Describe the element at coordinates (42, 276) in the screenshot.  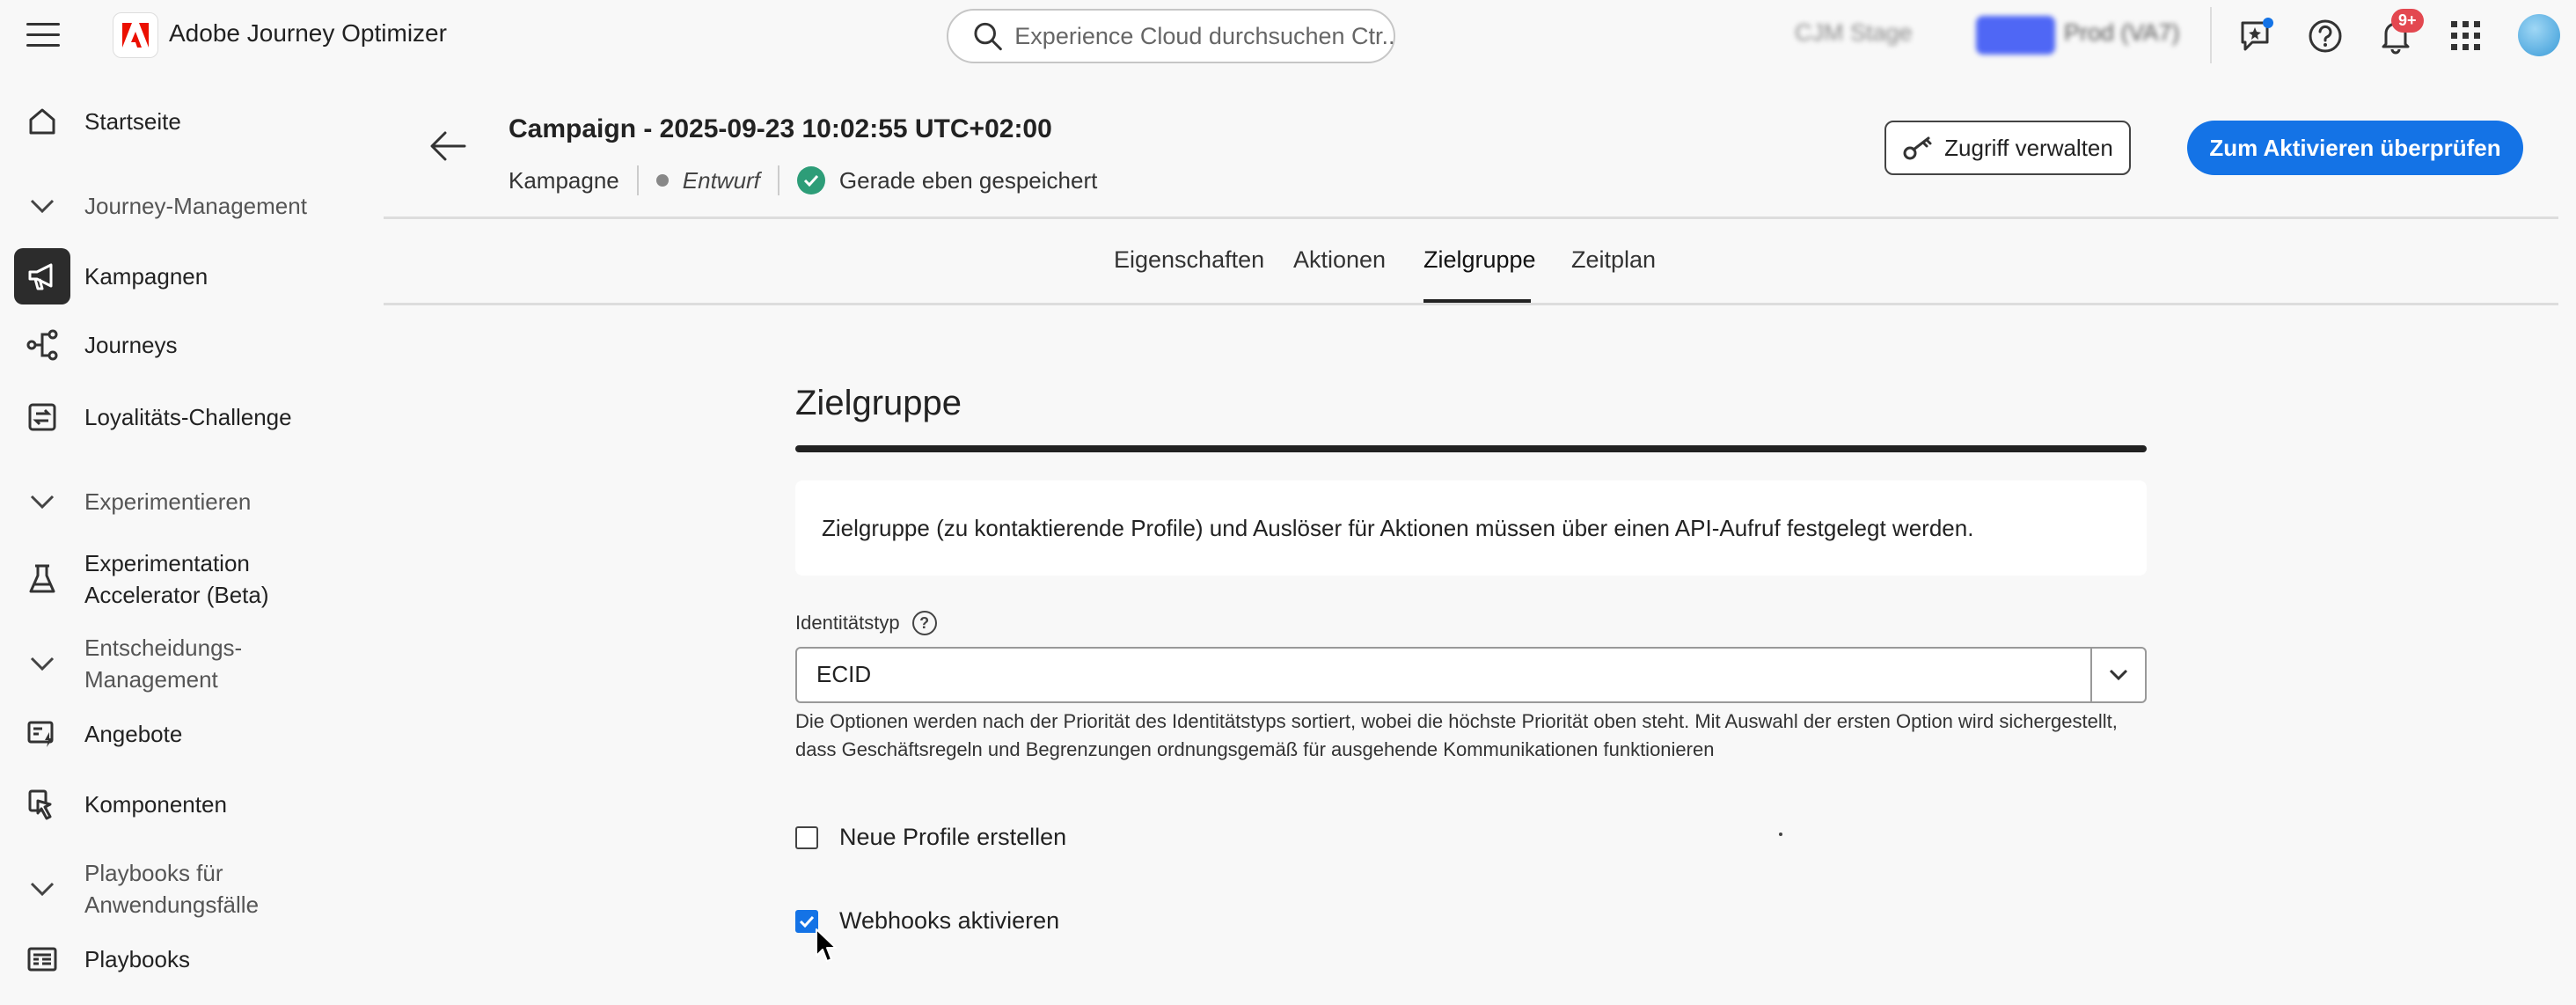
I see `megaphone-icon` at that location.